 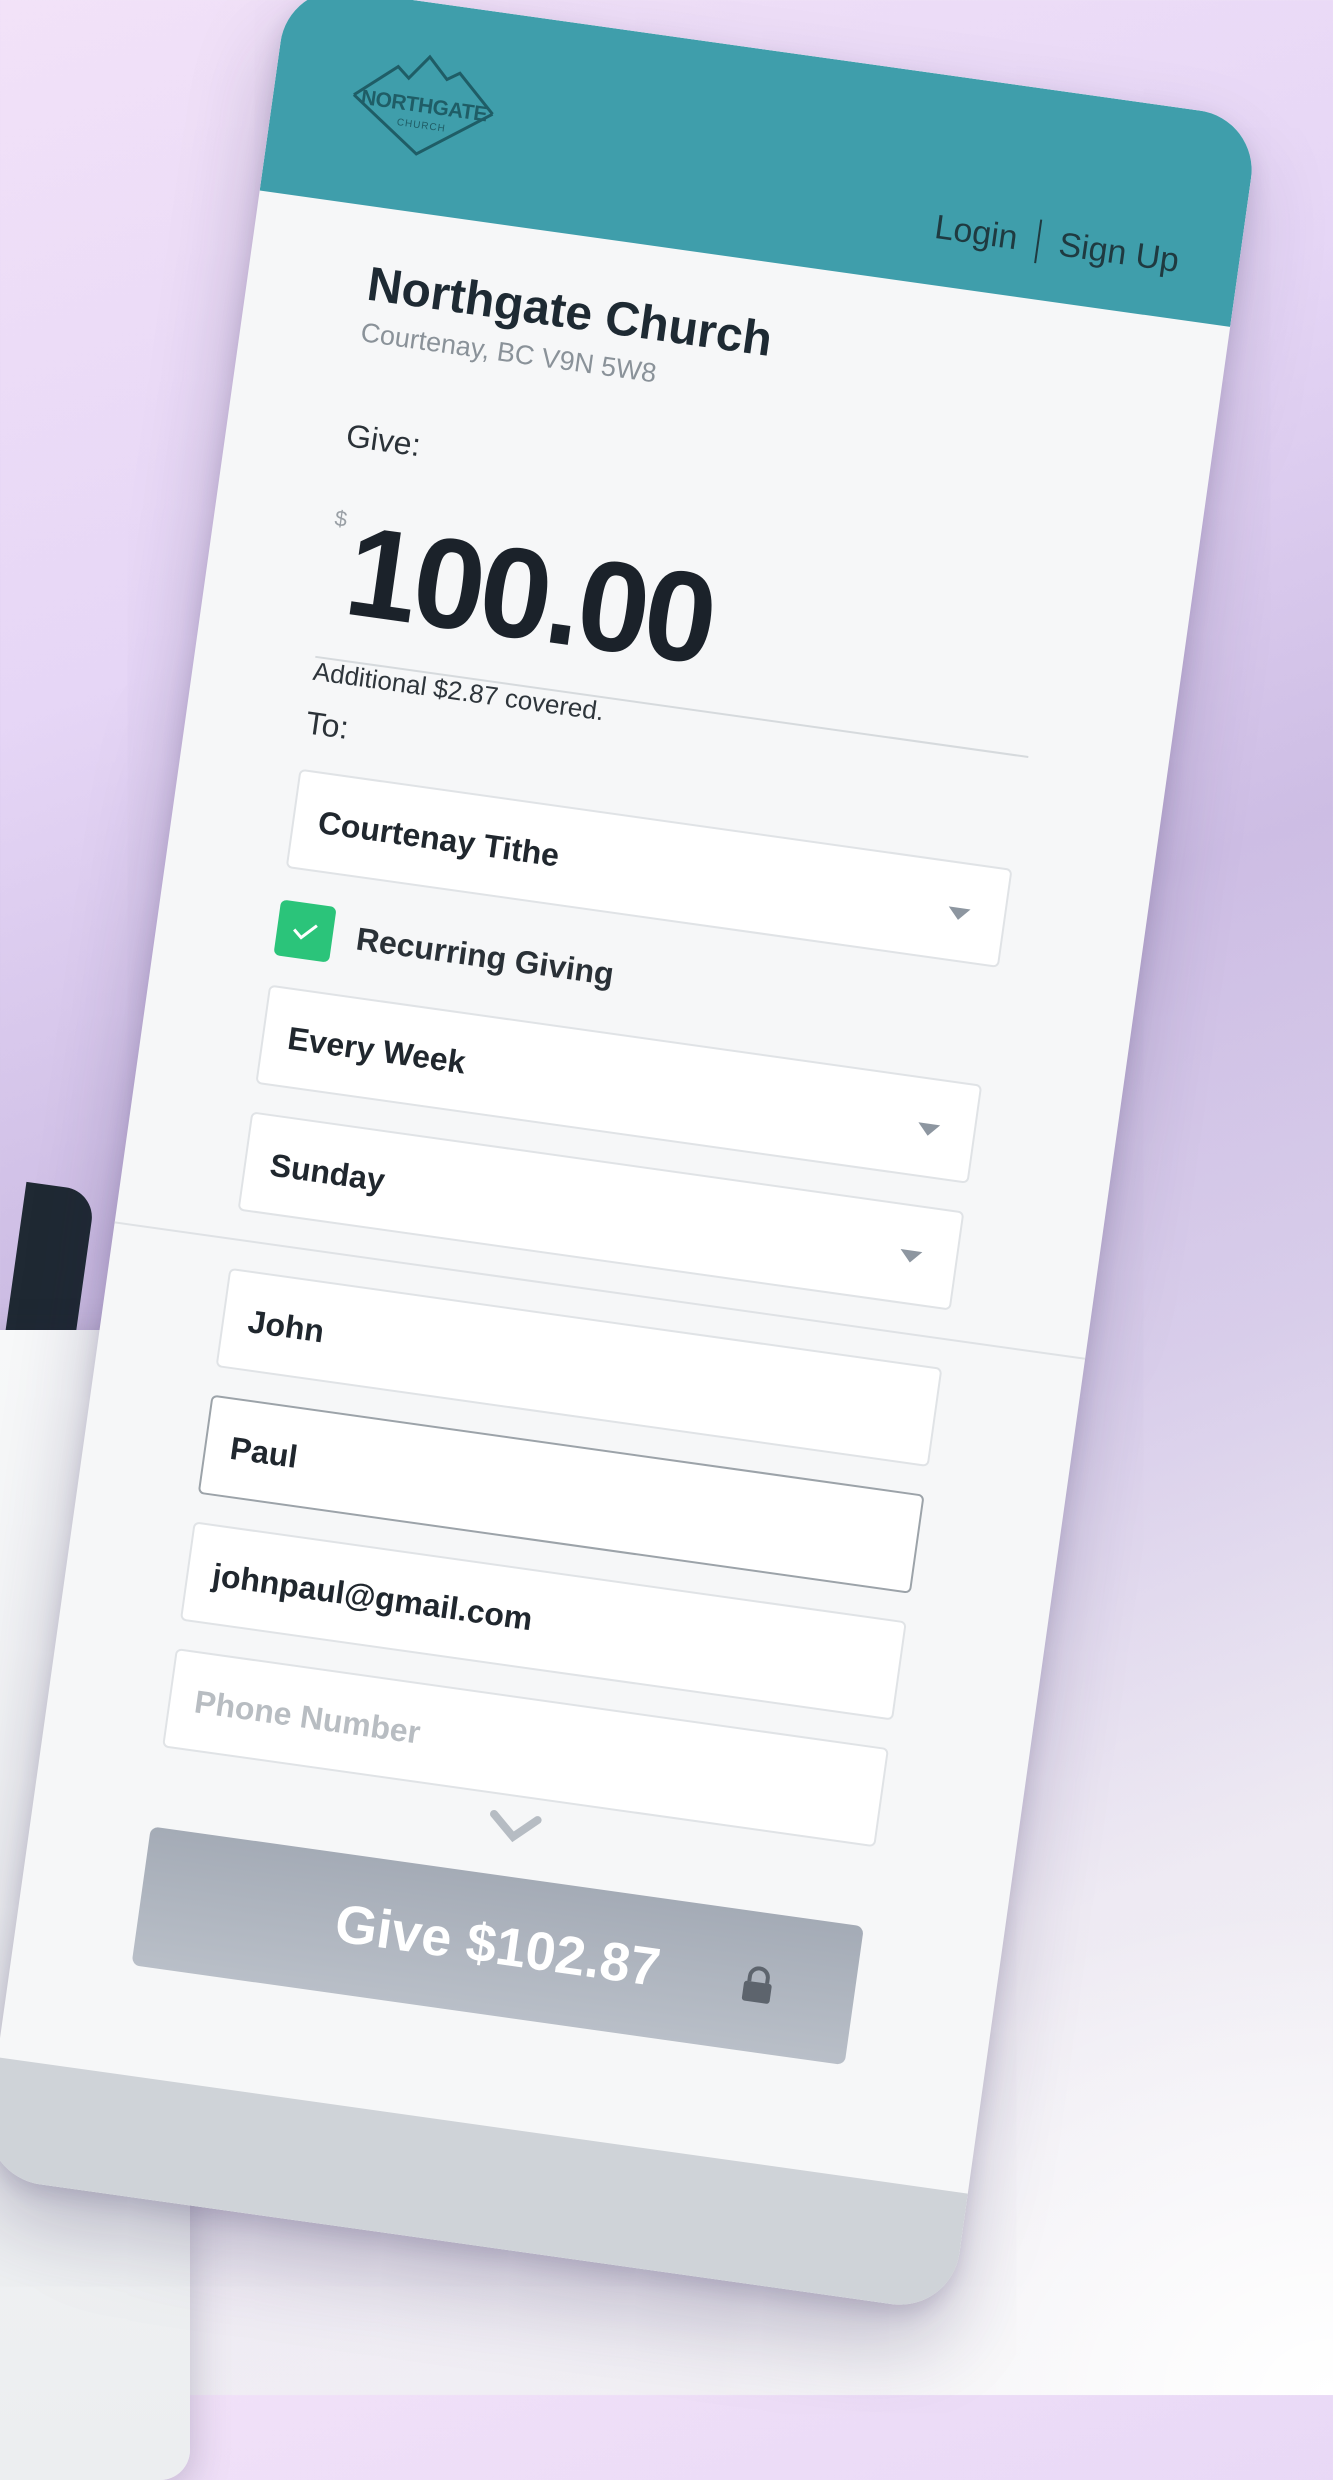 I want to click on amount-value: 100.00, so click(x=529, y=596).